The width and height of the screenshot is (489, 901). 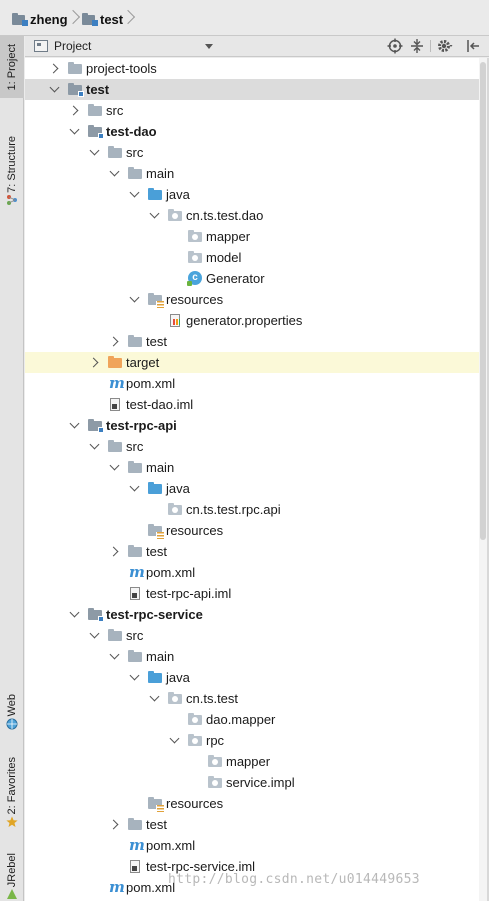 What do you see at coordinates (256, 425) in the screenshot?
I see `tree-row: test-rpc-api` at bounding box center [256, 425].